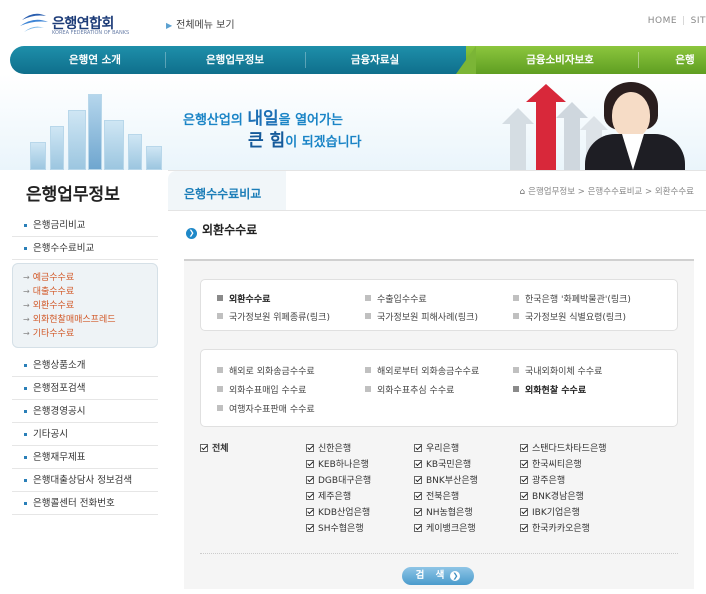 The height and width of the screenshot is (594, 706). Describe the element at coordinates (557, 370) in the screenshot. I see `option-domestic-fx-transfer-fee: 국내외화이체 수수료` at that location.